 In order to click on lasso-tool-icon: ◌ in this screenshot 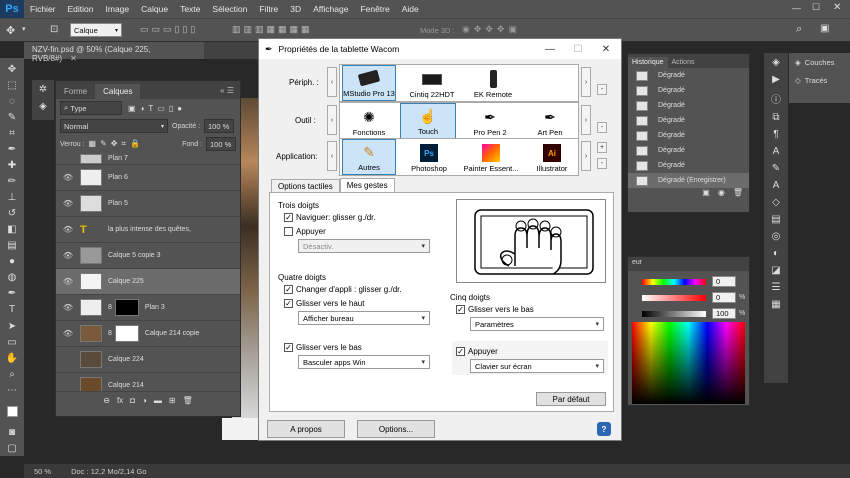, I will do `click(12, 101)`.